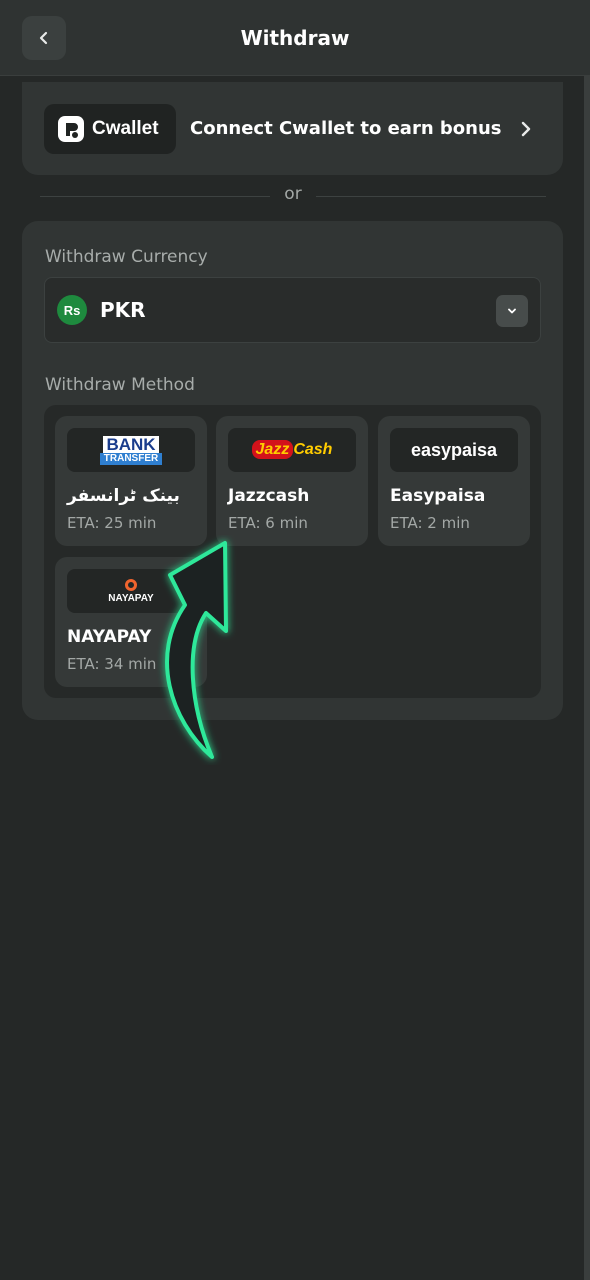 This screenshot has width=590, height=1280. Describe the element at coordinates (112, 523) in the screenshot. I see `method-eta: ETA: 25 min` at that location.